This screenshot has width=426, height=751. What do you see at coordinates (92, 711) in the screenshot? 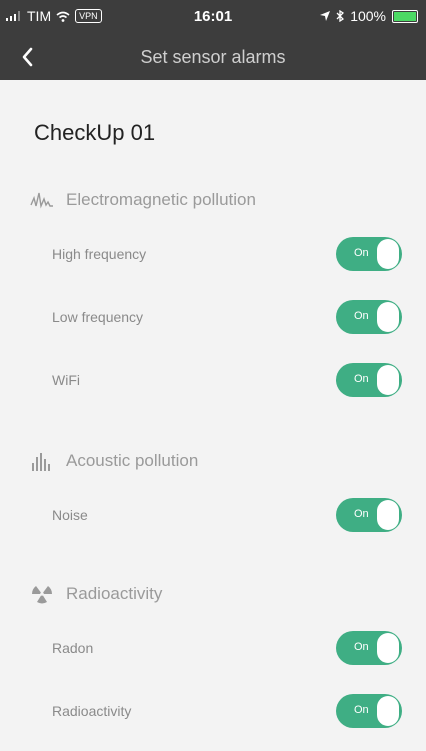
I see `alarm-label-radioactivity: Radioactivity` at bounding box center [92, 711].